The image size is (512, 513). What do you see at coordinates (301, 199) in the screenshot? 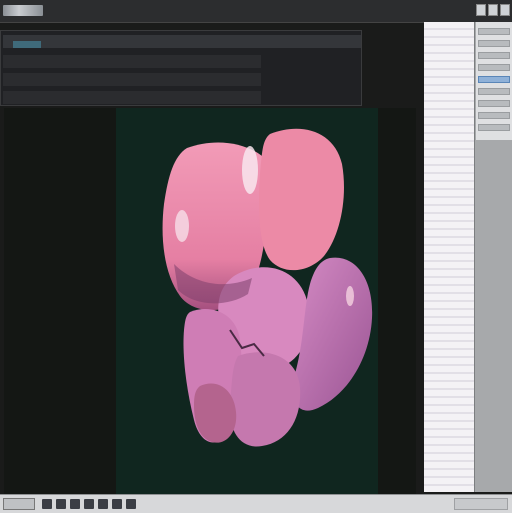
I see `organ-right-lobe` at bounding box center [301, 199].